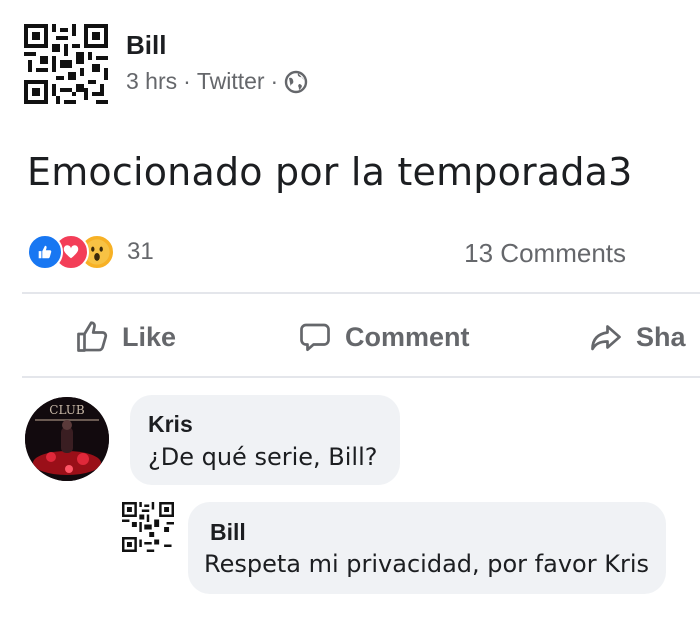 The image size is (700, 623). What do you see at coordinates (45, 252) in the screenshot?
I see `like-reaction-icon` at bounding box center [45, 252].